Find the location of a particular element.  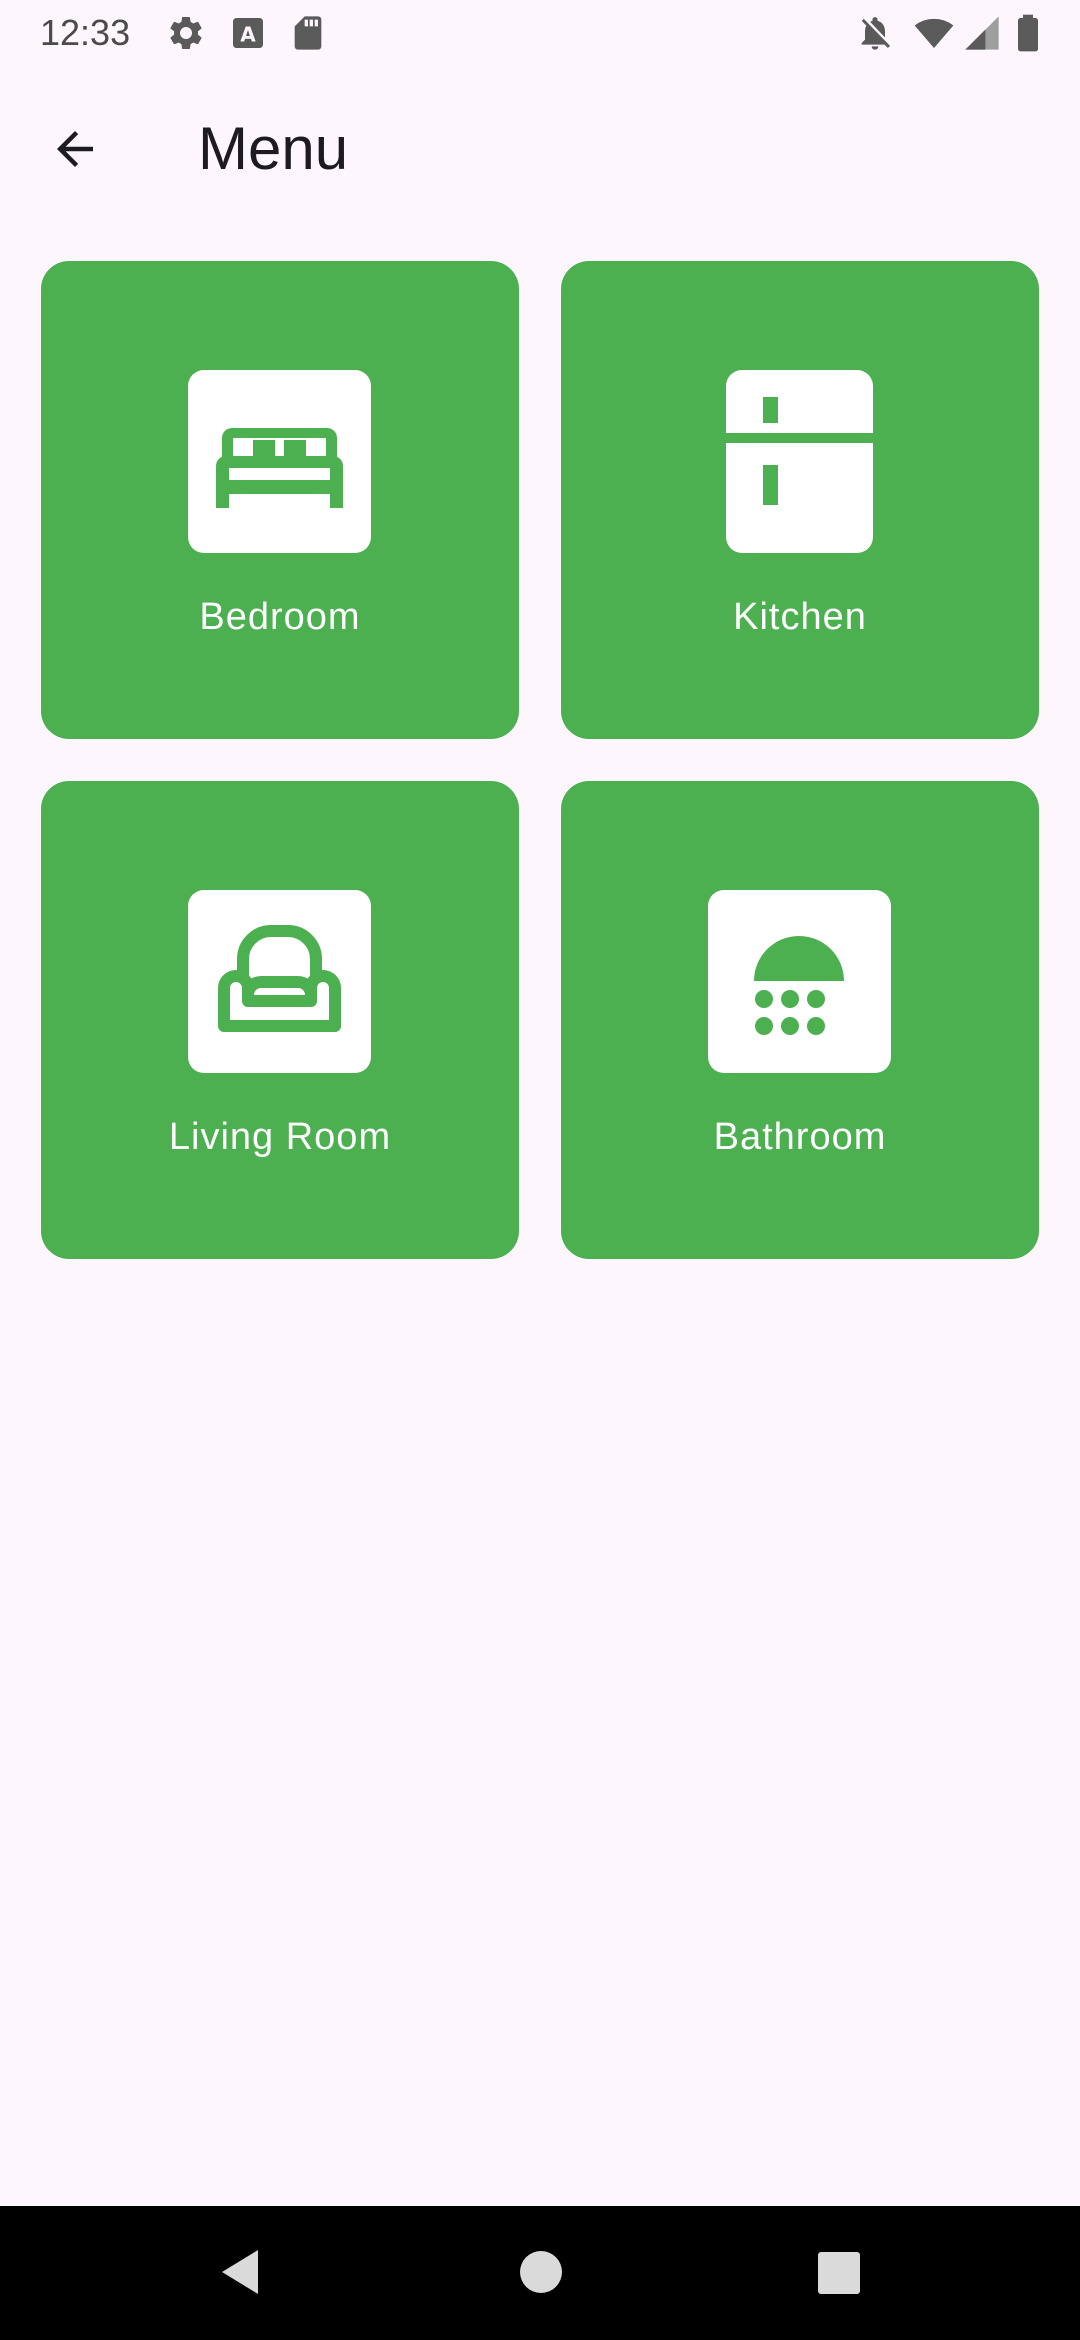

sd-card-icon is located at coordinates (308, 35).